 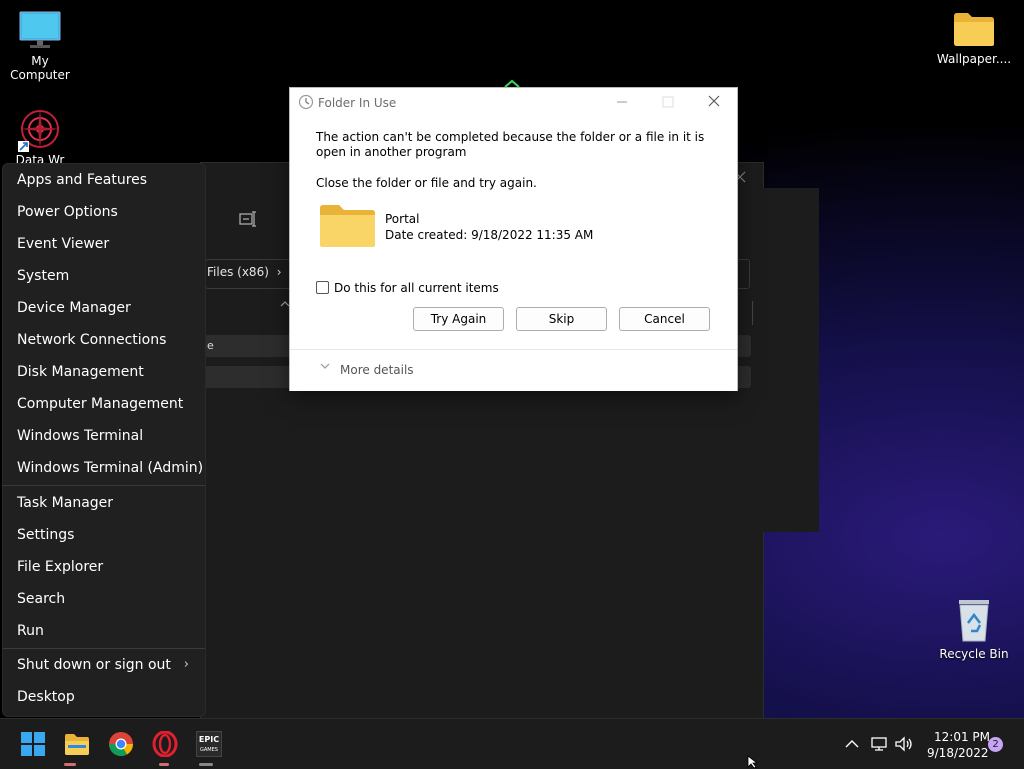 I want to click on menu-item-network-connections: Network Connections, so click(x=104, y=340).